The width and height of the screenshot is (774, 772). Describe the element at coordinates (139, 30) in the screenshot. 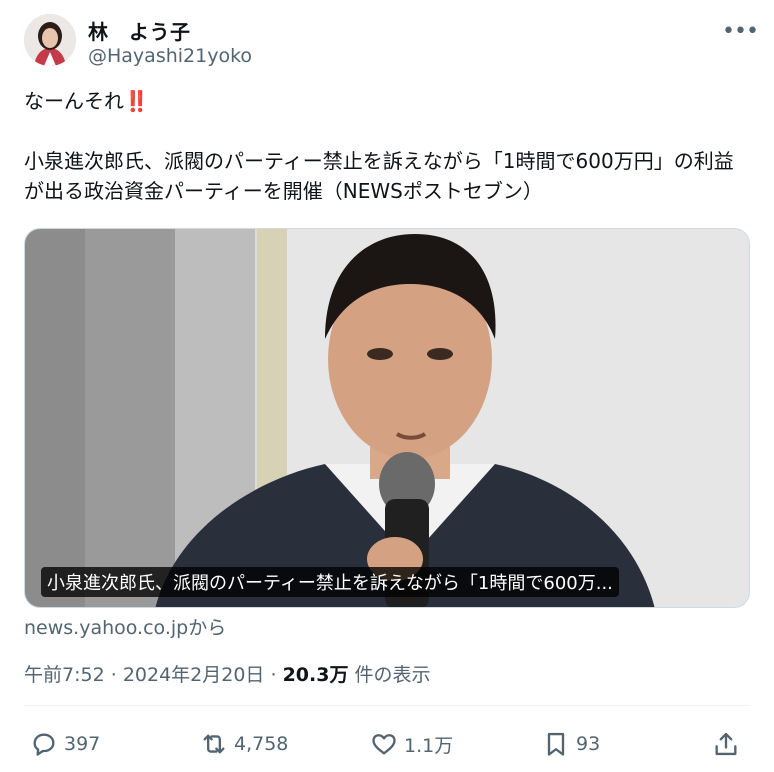

I see `author-display-name: 林 よう子` at that location.